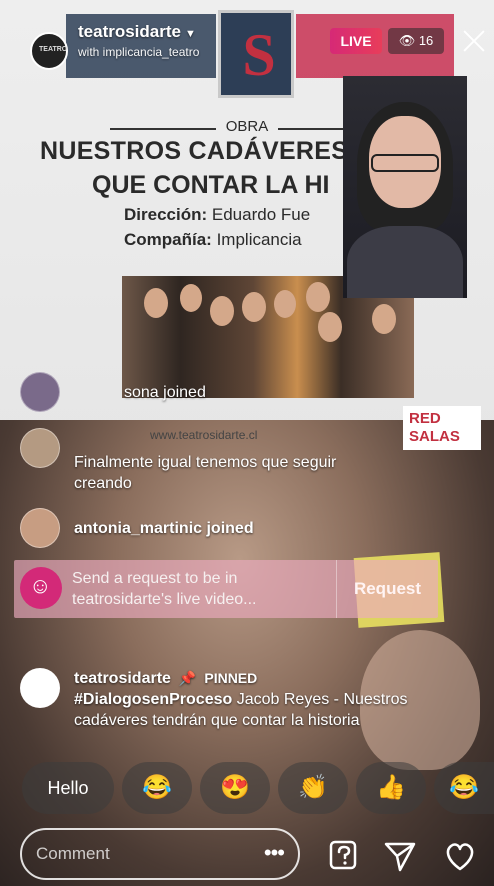 The image size is (494, 886). I want to click on poster-website: www.teatrosidarte.cl, so click(204, 435).